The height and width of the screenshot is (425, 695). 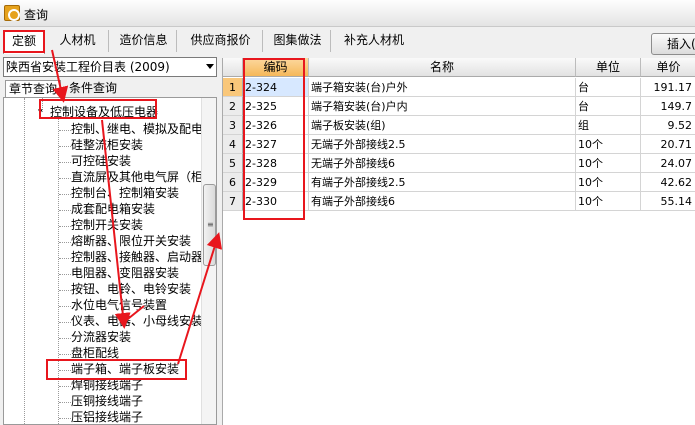 I want to click on price-cell: 55.14, so click(x=668, y=201).